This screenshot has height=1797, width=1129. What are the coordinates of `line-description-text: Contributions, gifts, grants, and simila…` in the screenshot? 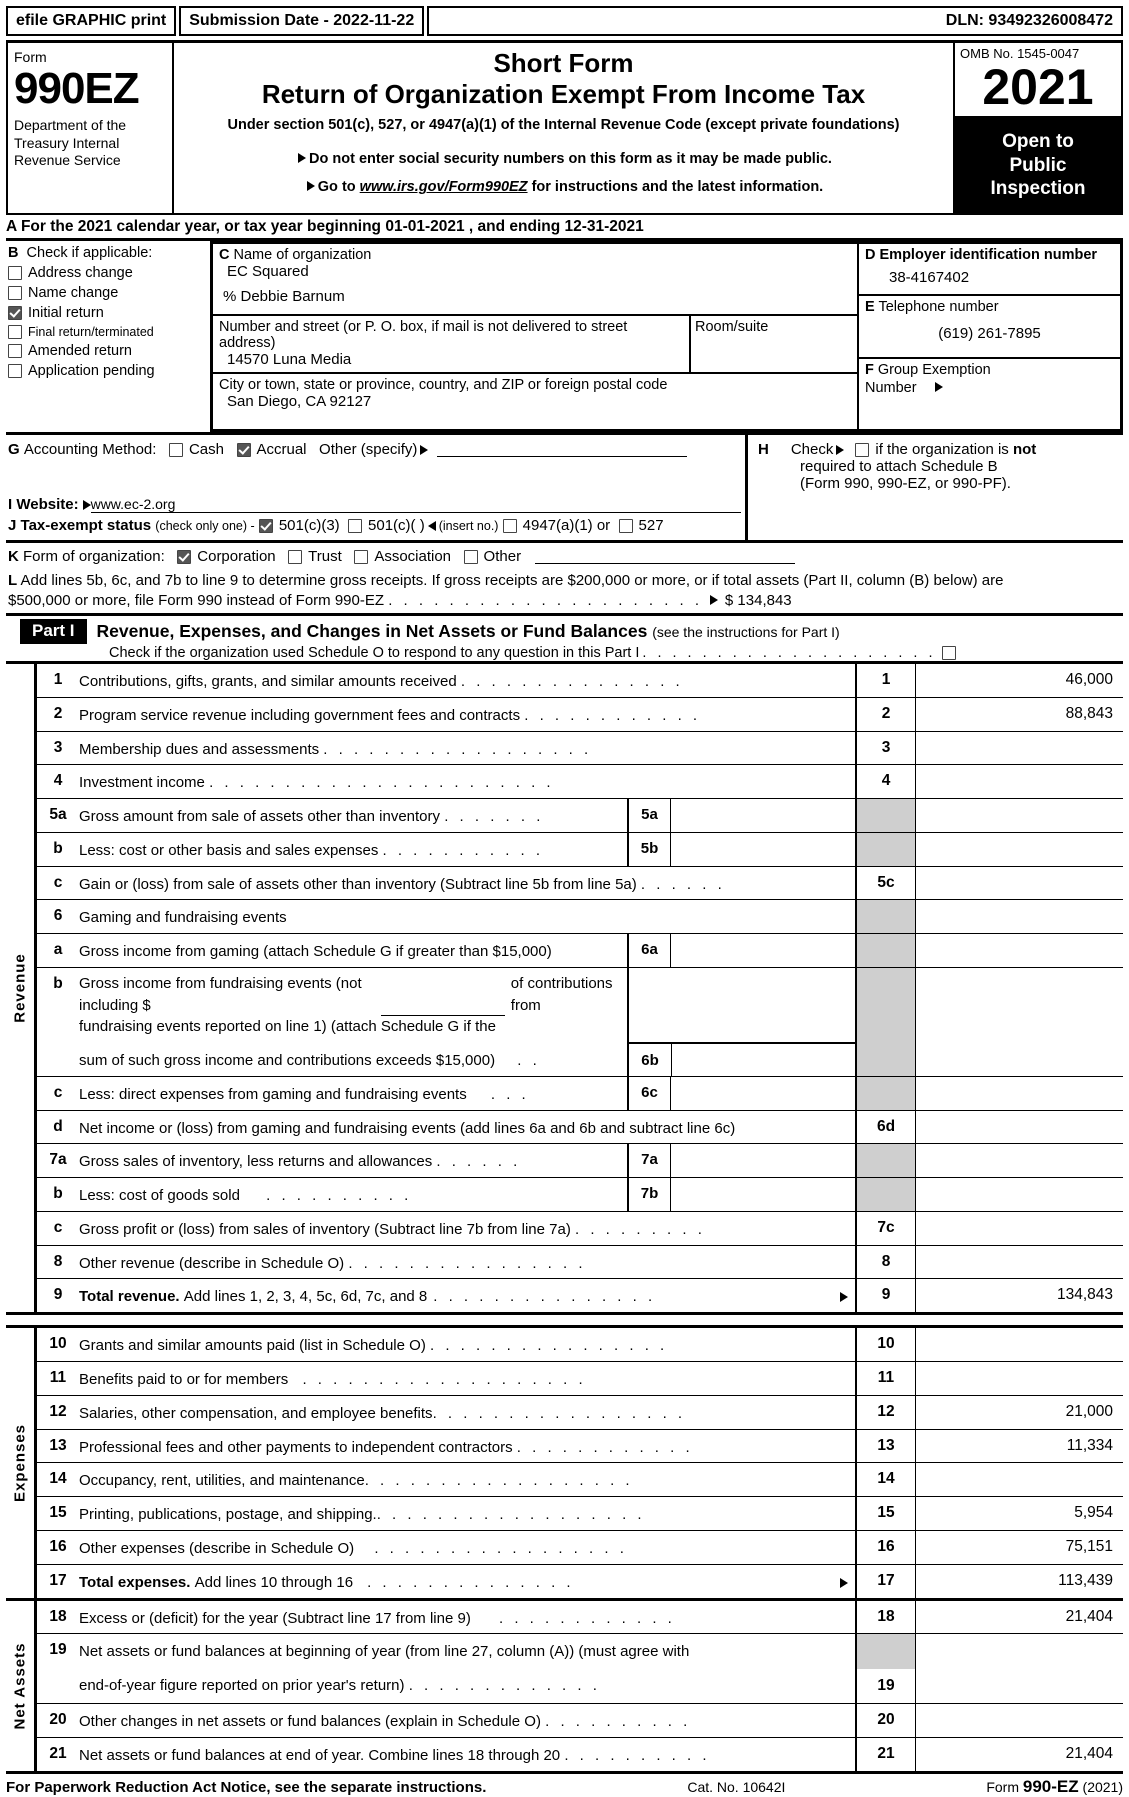 It's located at (268, 681).